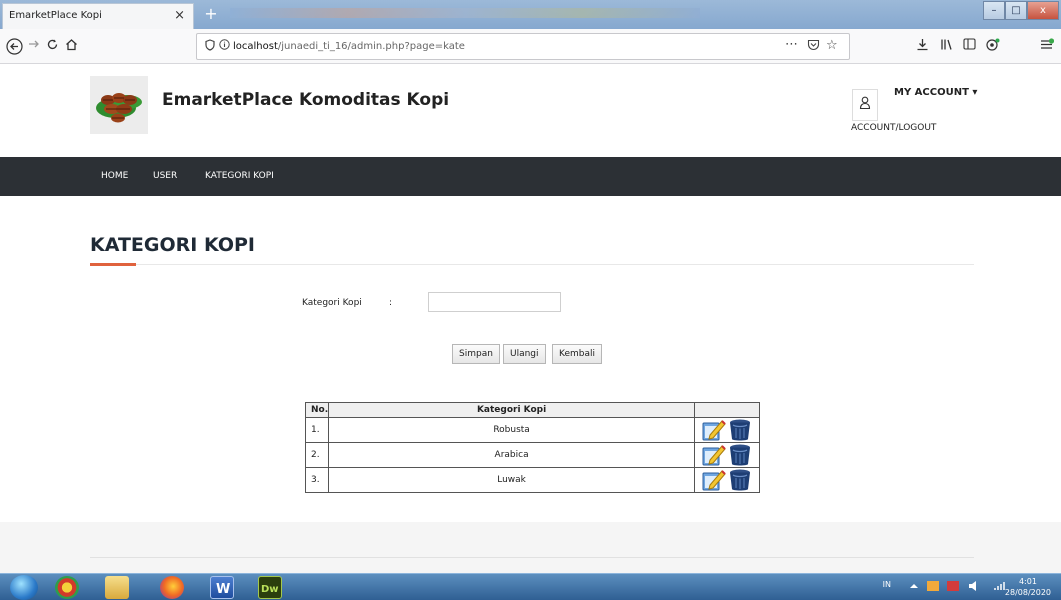  I want to click on title-divider, so click(532, 264).